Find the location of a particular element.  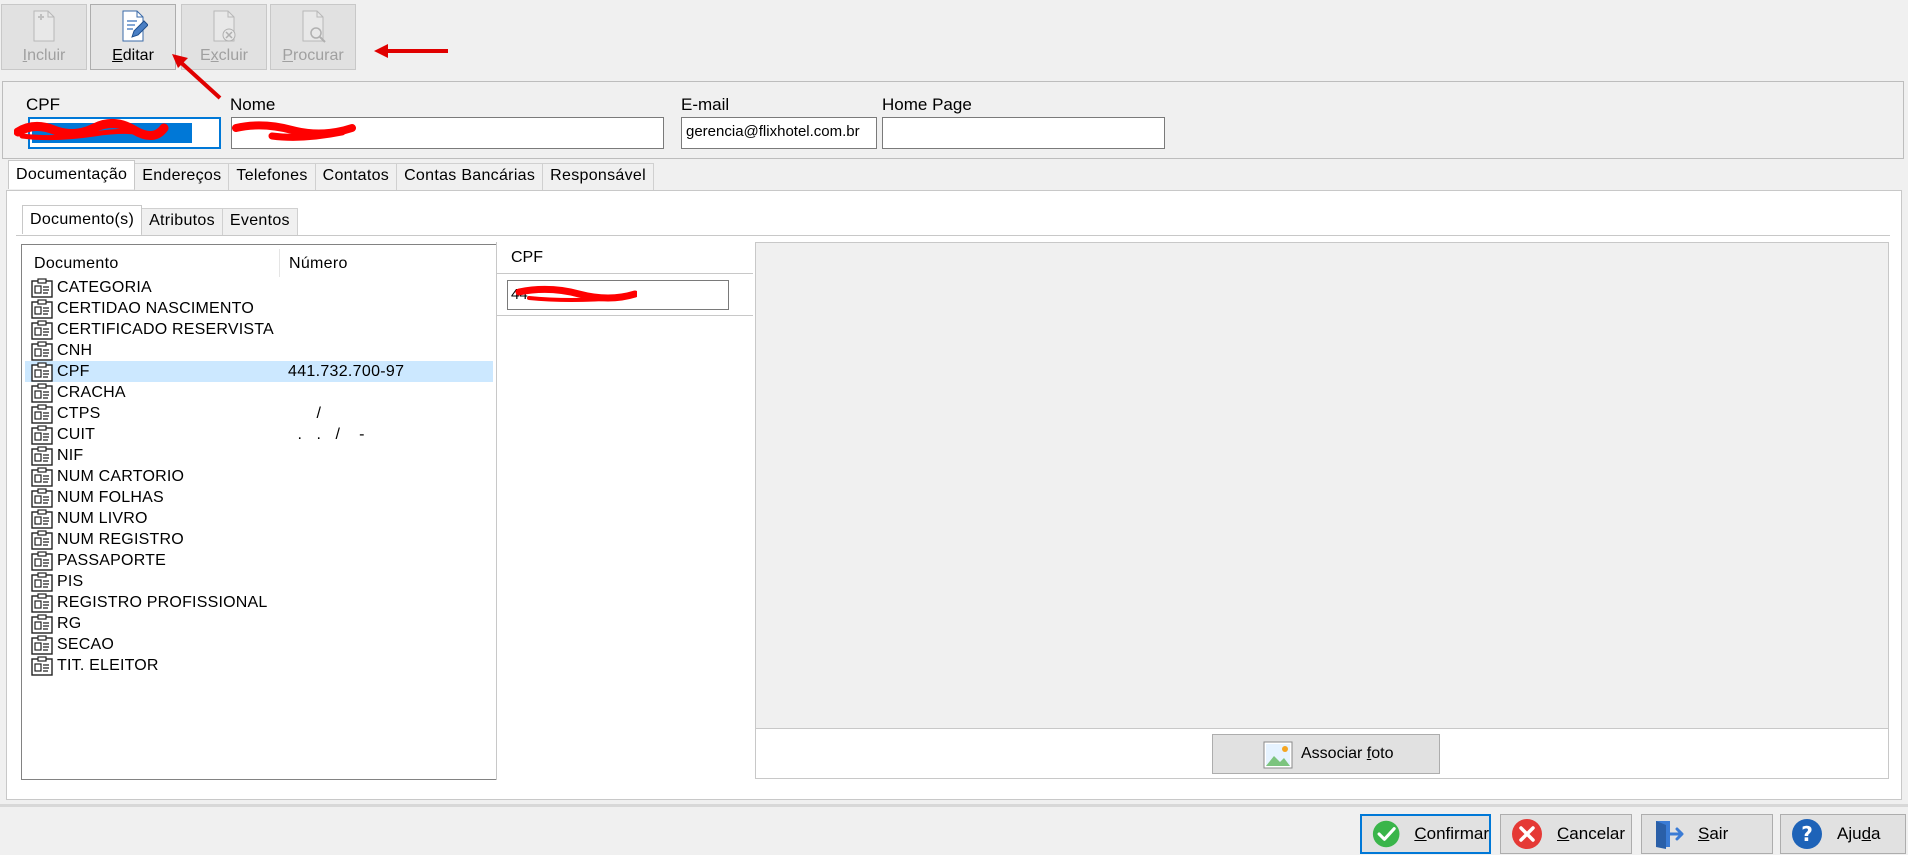

document-name: CERTIFICADO RESERVISTA is located at coordinates (165, 329).